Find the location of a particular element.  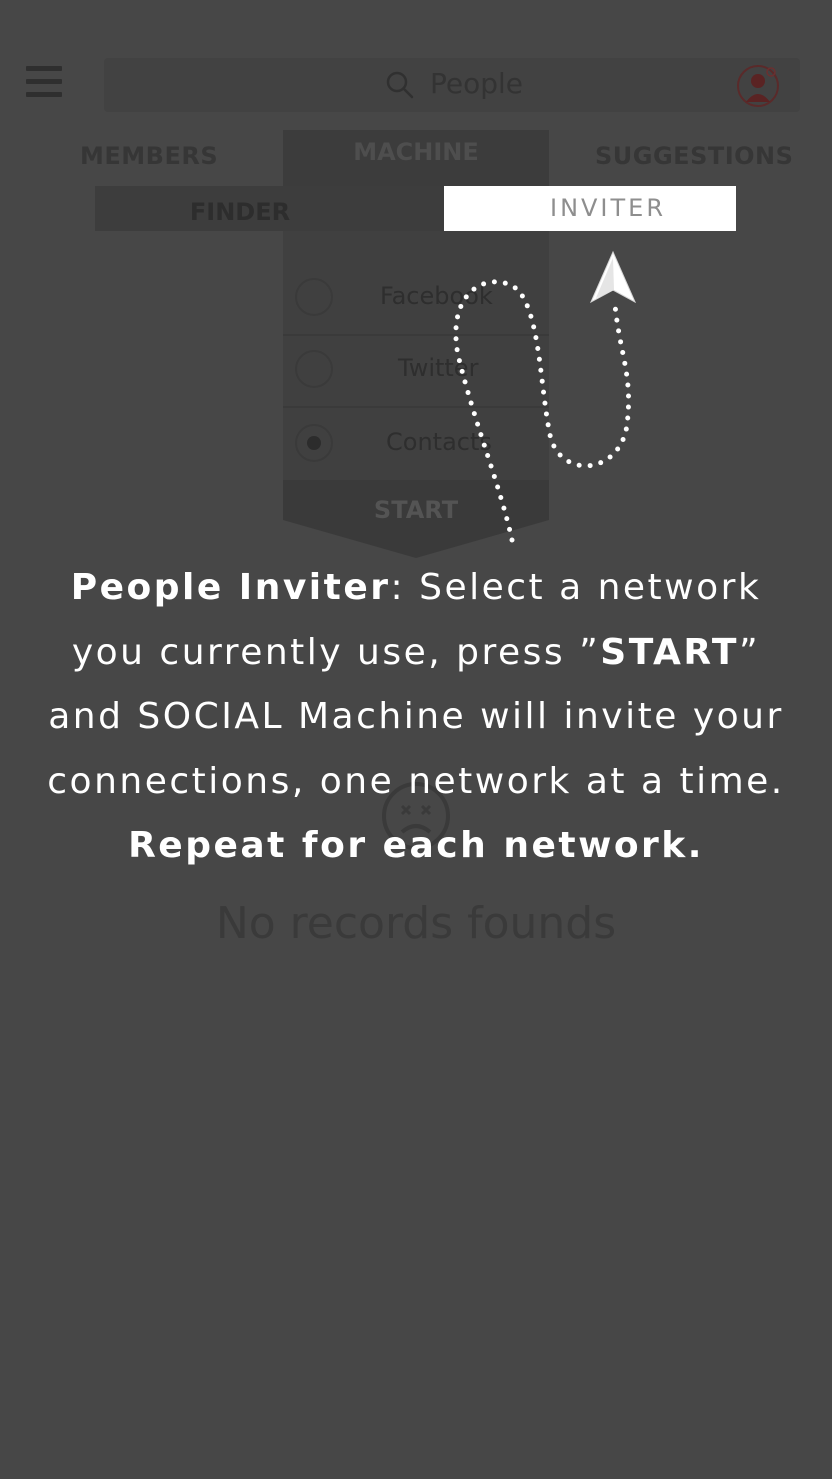

tutorial-title: People Inviter is located at coordinates (230, 587).